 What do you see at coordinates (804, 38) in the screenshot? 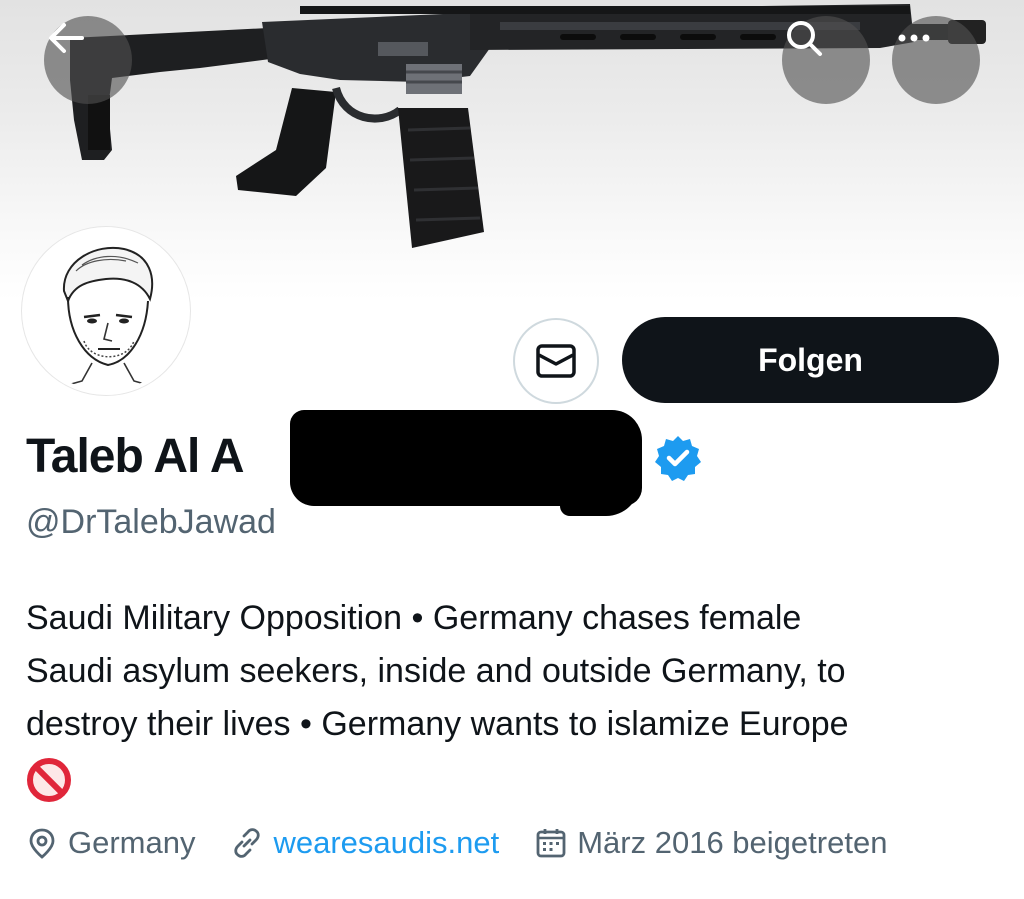
I see `search-icon` at bounding box center [804, 38].